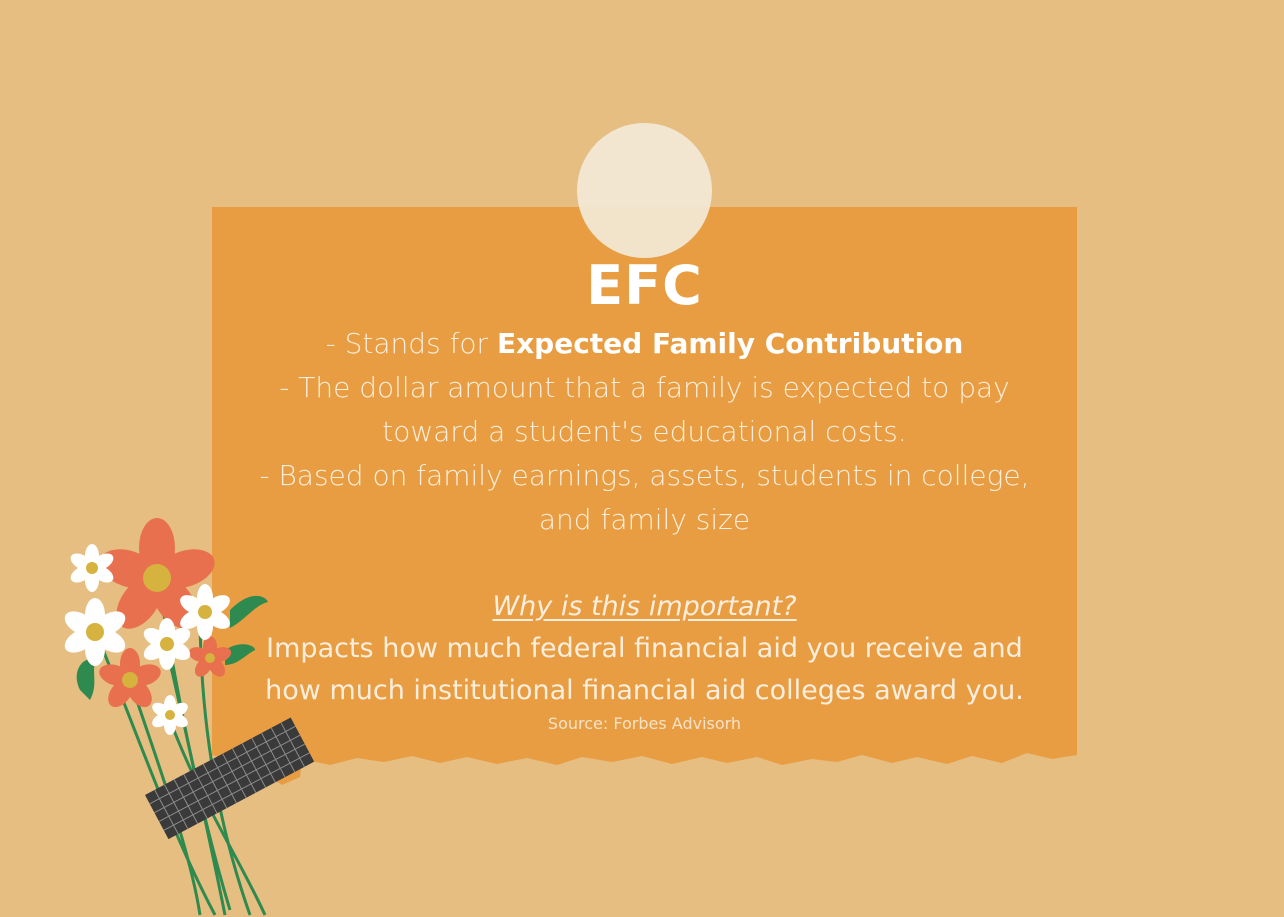 The image size is (1284, 917). What do you see at coordinates (411, 343) in the screenshot?
I see `definition-prefix: - Stands for` at bounding box center [411, 343].